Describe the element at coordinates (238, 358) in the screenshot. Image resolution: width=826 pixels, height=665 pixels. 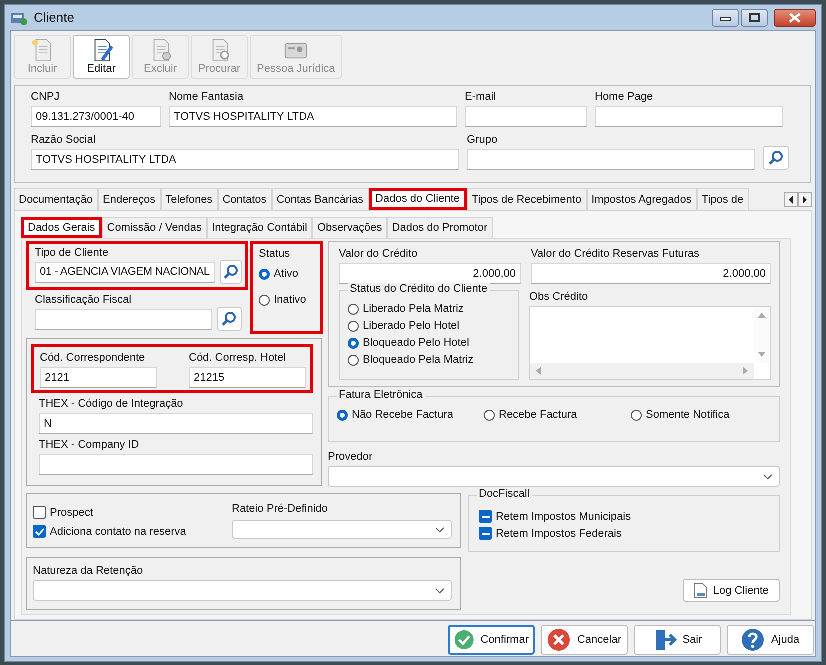
I see `field-label: Cód. Corresp. Hotel` at that location.